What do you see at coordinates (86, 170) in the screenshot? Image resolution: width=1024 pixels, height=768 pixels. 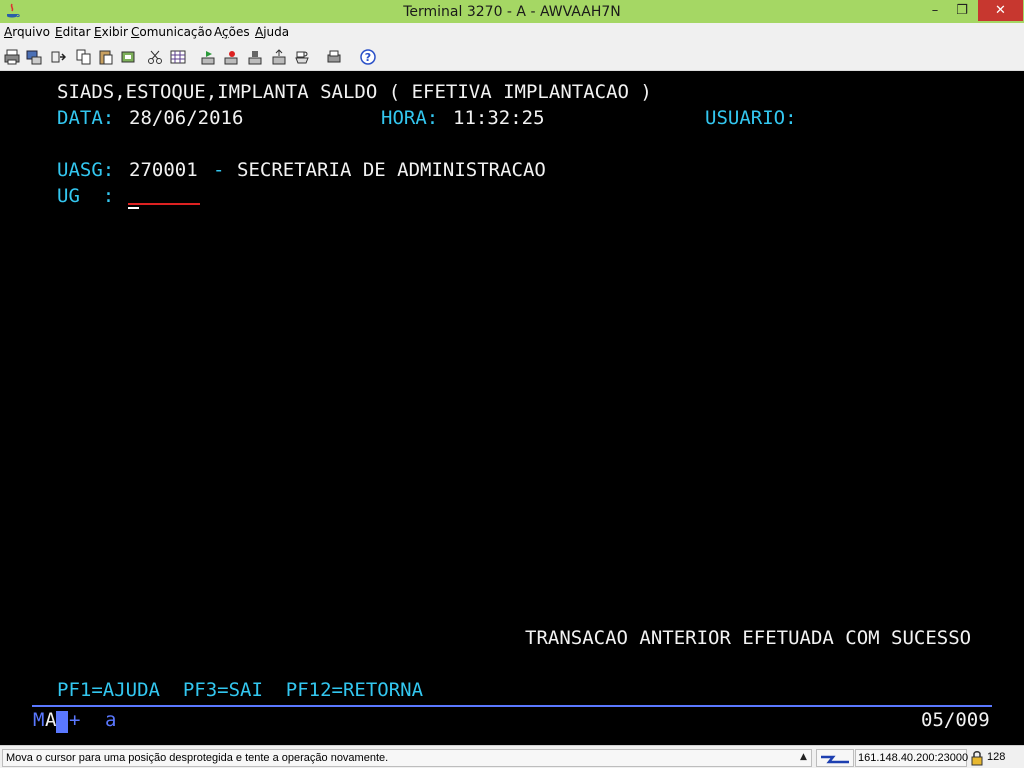 I see `uasg-label: UASG:` at bounding box center [86, 170].